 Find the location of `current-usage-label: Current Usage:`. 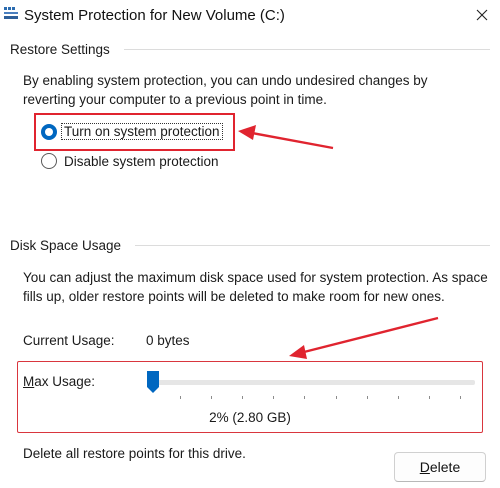

current-usage-label: Current Usage: is located at coordinates (69, 340).